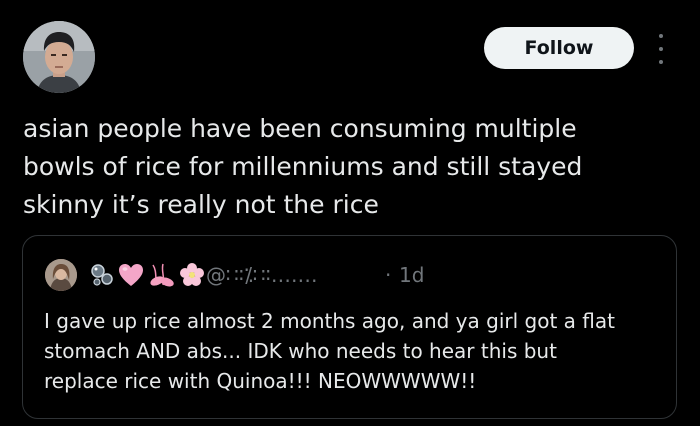 This screenshot has height=426, width=700. Describe the element at coordinates (411, 275) in the screenshot. I see `quoted-tweet-timestamp: 1d` at that location.